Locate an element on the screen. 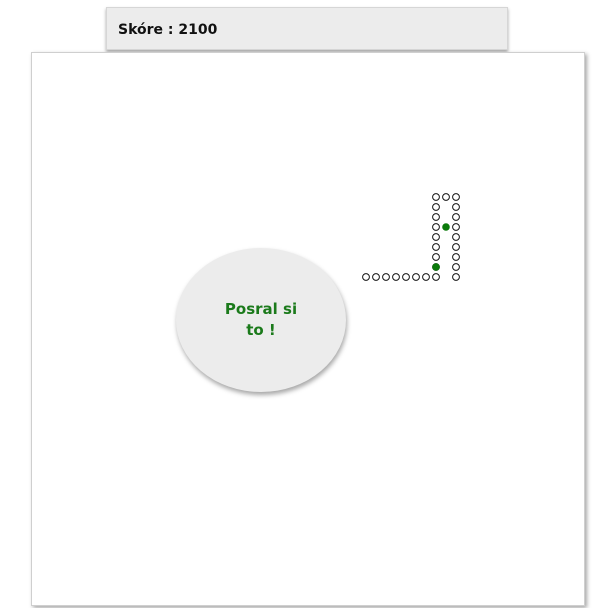 The image size is (601, 608). game-over-bubble: Posral si to ! is located at coordinates (261, 320).